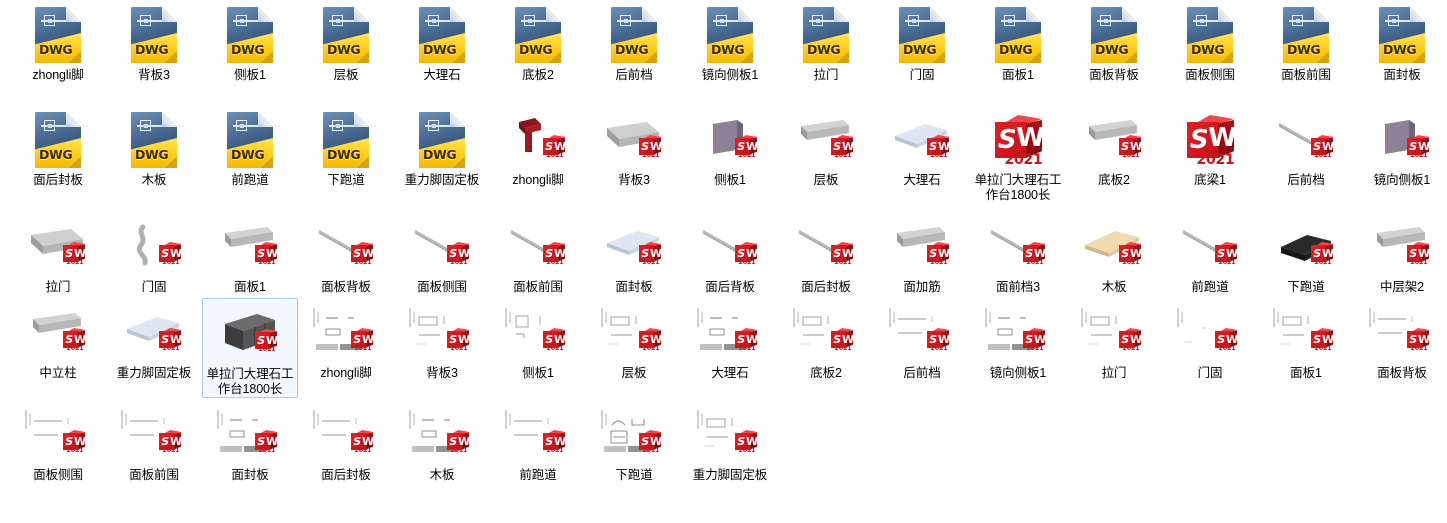 The image size is (1447, 523). I want to click on file-thumbnail: DWG, so click(442, 35).